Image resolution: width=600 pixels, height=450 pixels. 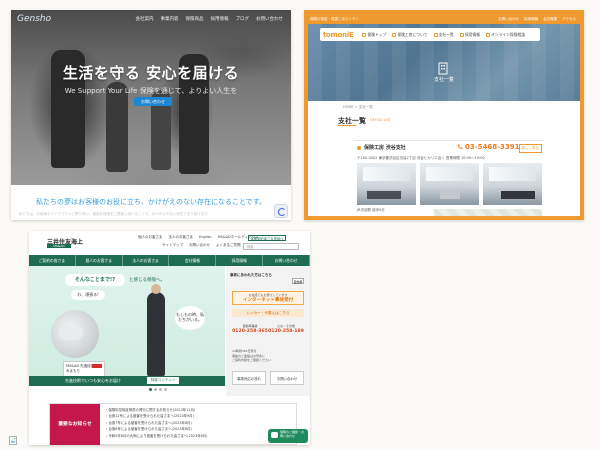 What do you see at coordinates (334, 19) in the screenshot?
I see `top-bar-text: 保険の相談・見直しならトモニ` at bounding box center [334, 19].